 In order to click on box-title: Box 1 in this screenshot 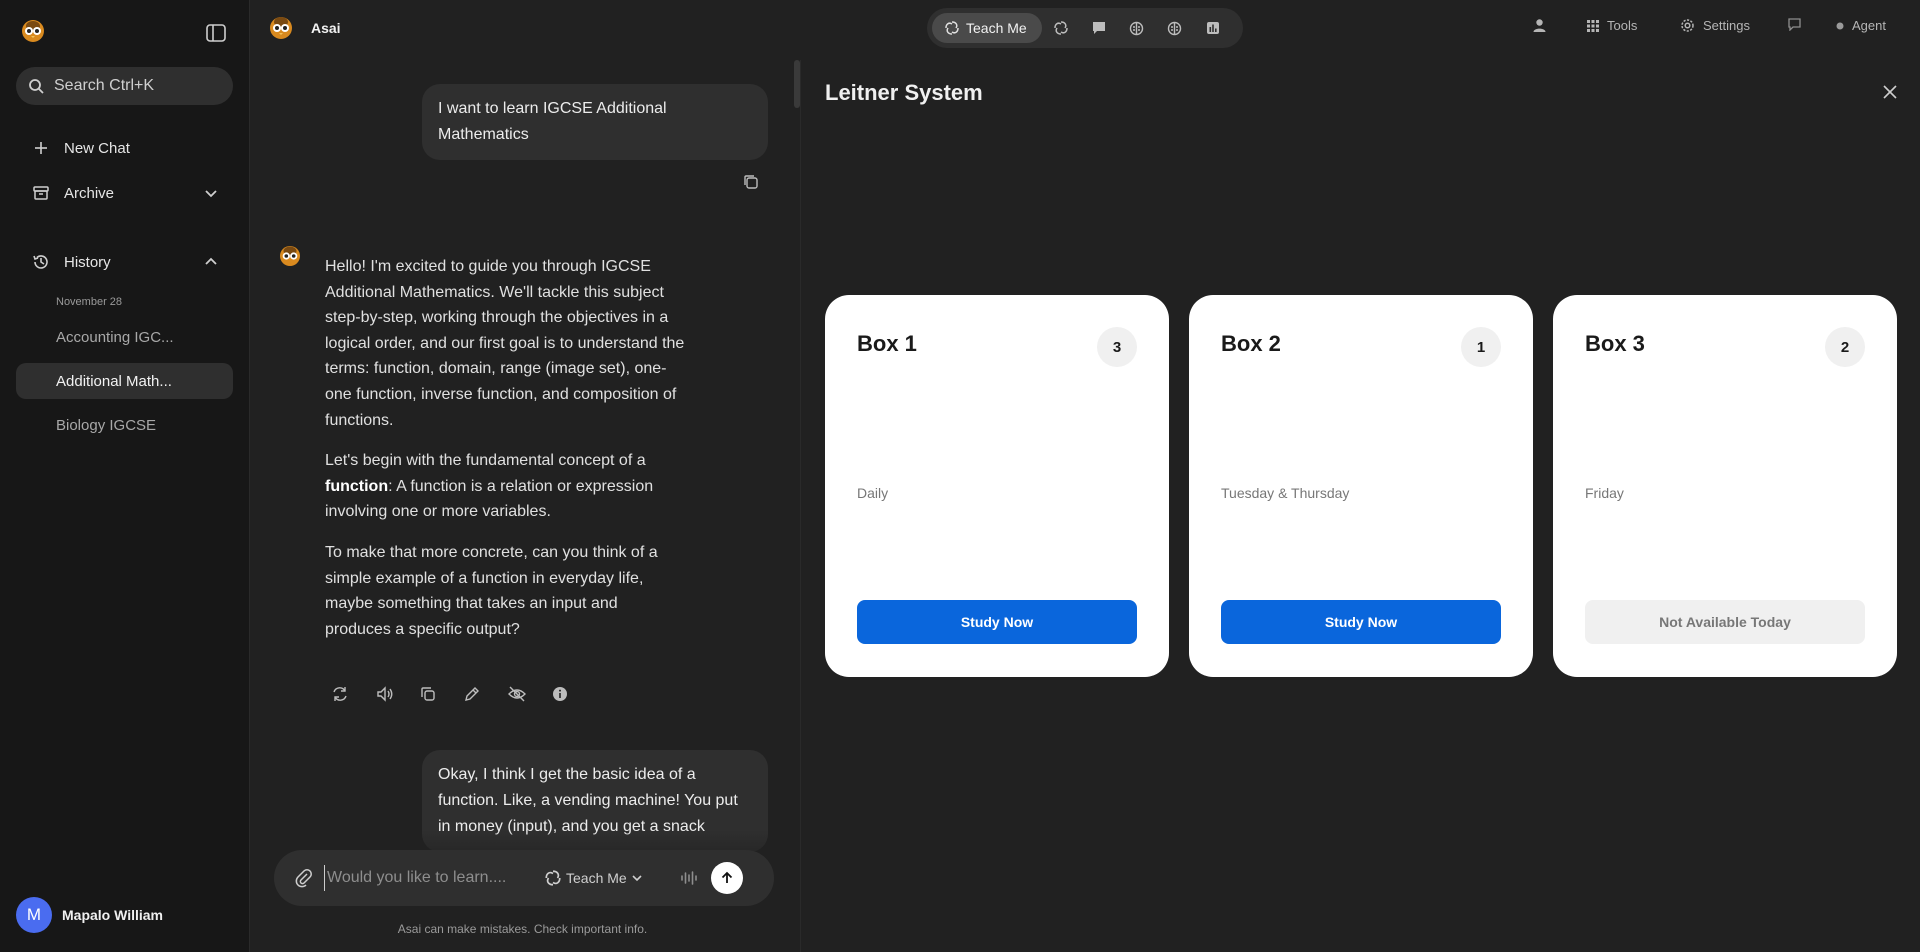, I will do `click(887, 343)`.